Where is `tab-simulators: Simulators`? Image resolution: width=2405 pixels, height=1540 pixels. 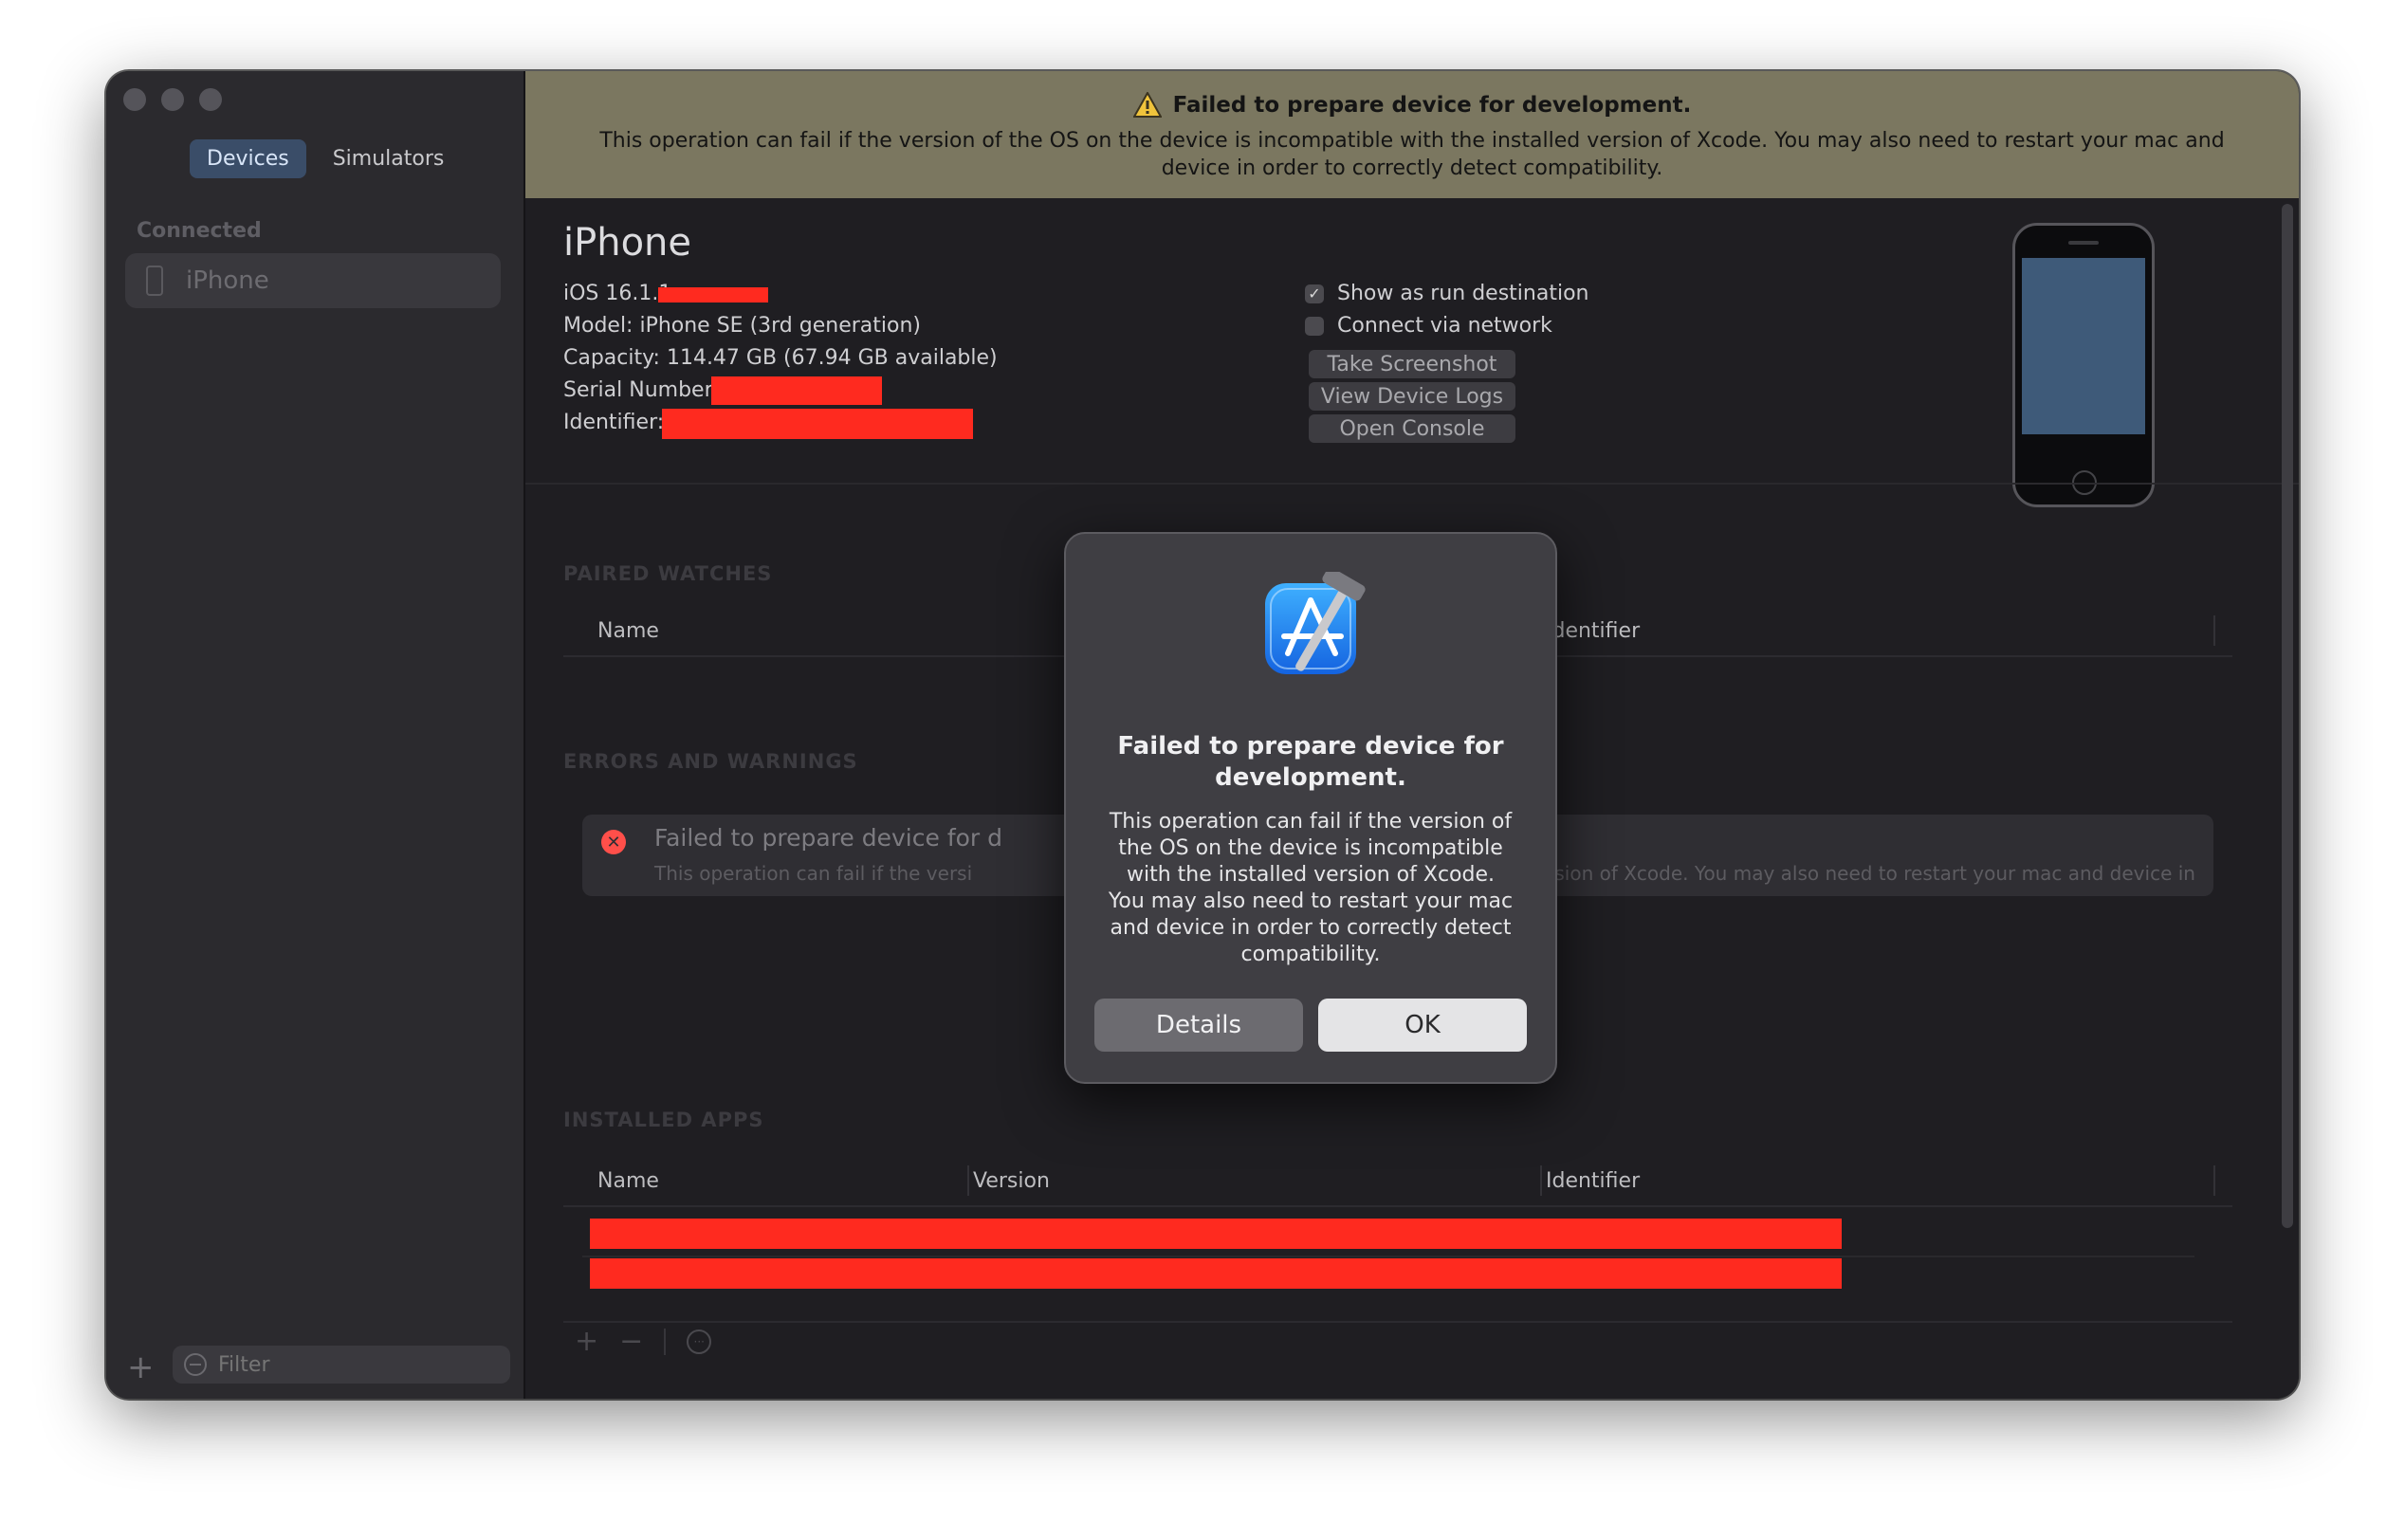
tab-simulators: Simulators is located at coordinates (389, 158).